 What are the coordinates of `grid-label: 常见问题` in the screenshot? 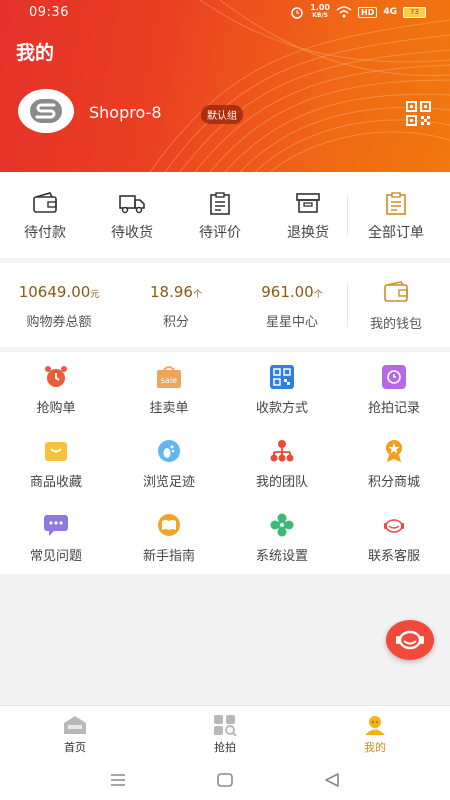 It's located at (55, 556).